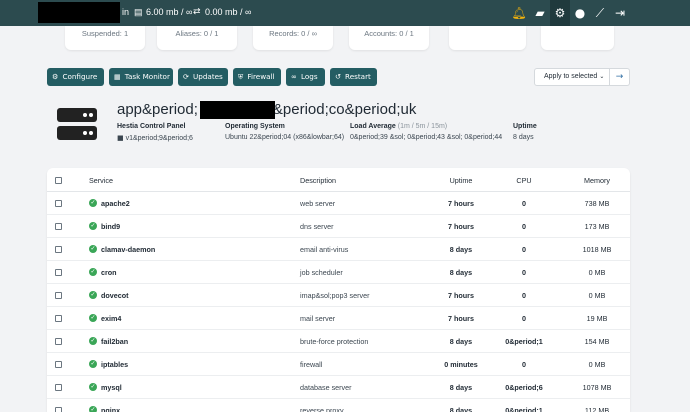  Describe the element at coordinates (540, 13) in the screenshot. I see `folder-icon: ▰` at that location.